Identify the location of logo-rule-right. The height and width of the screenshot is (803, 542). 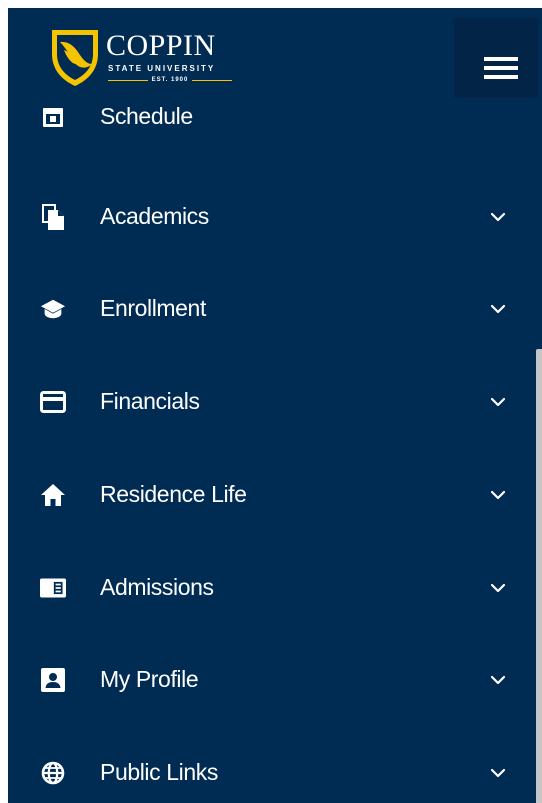
(212, 80).